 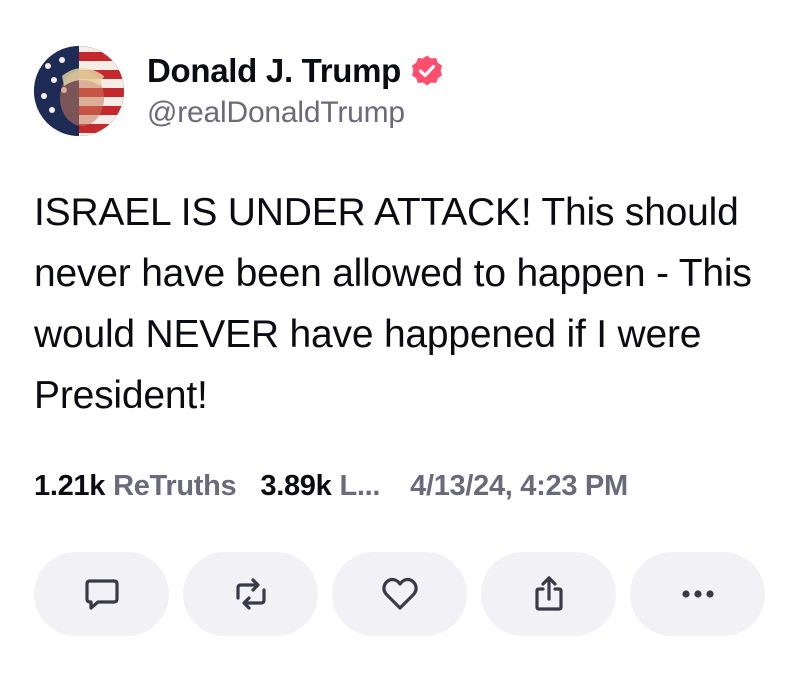 What do you see at coordinates (274, 71) in the screenshot?
I see `author-name: Donald J. Trump` at bounding box center [274, 71].